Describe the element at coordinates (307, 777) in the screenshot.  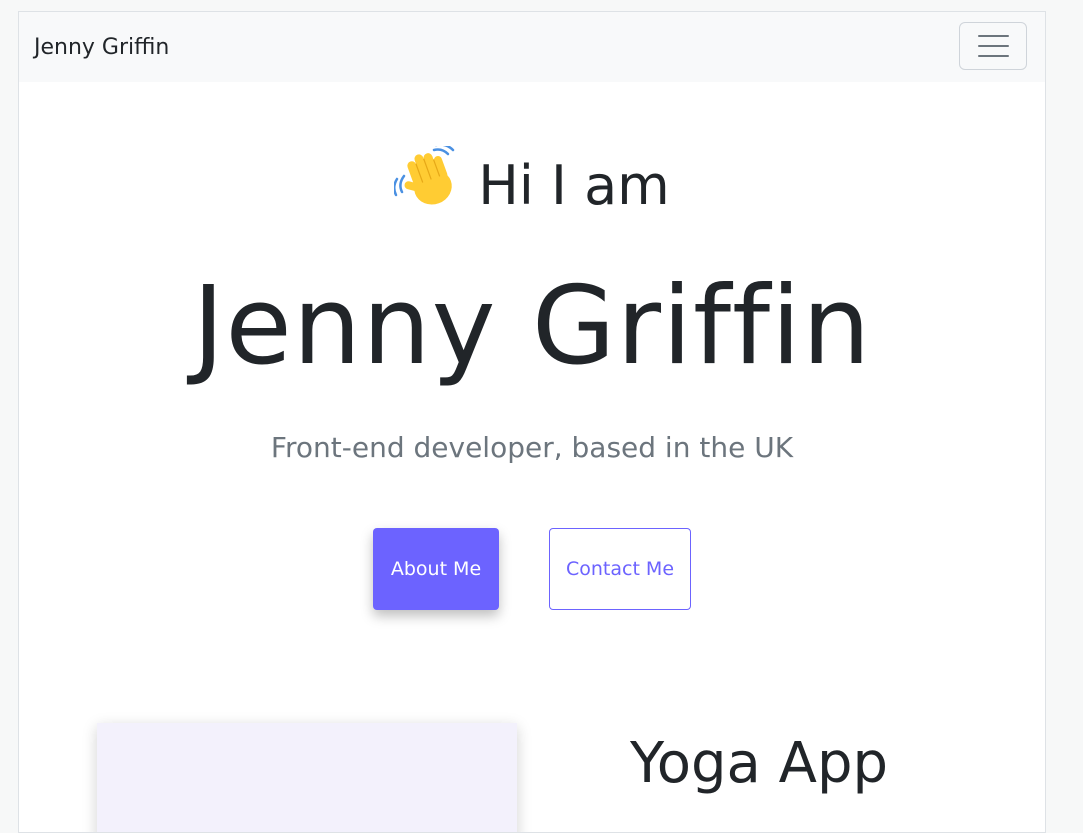
I see `project-image-card` at that location.